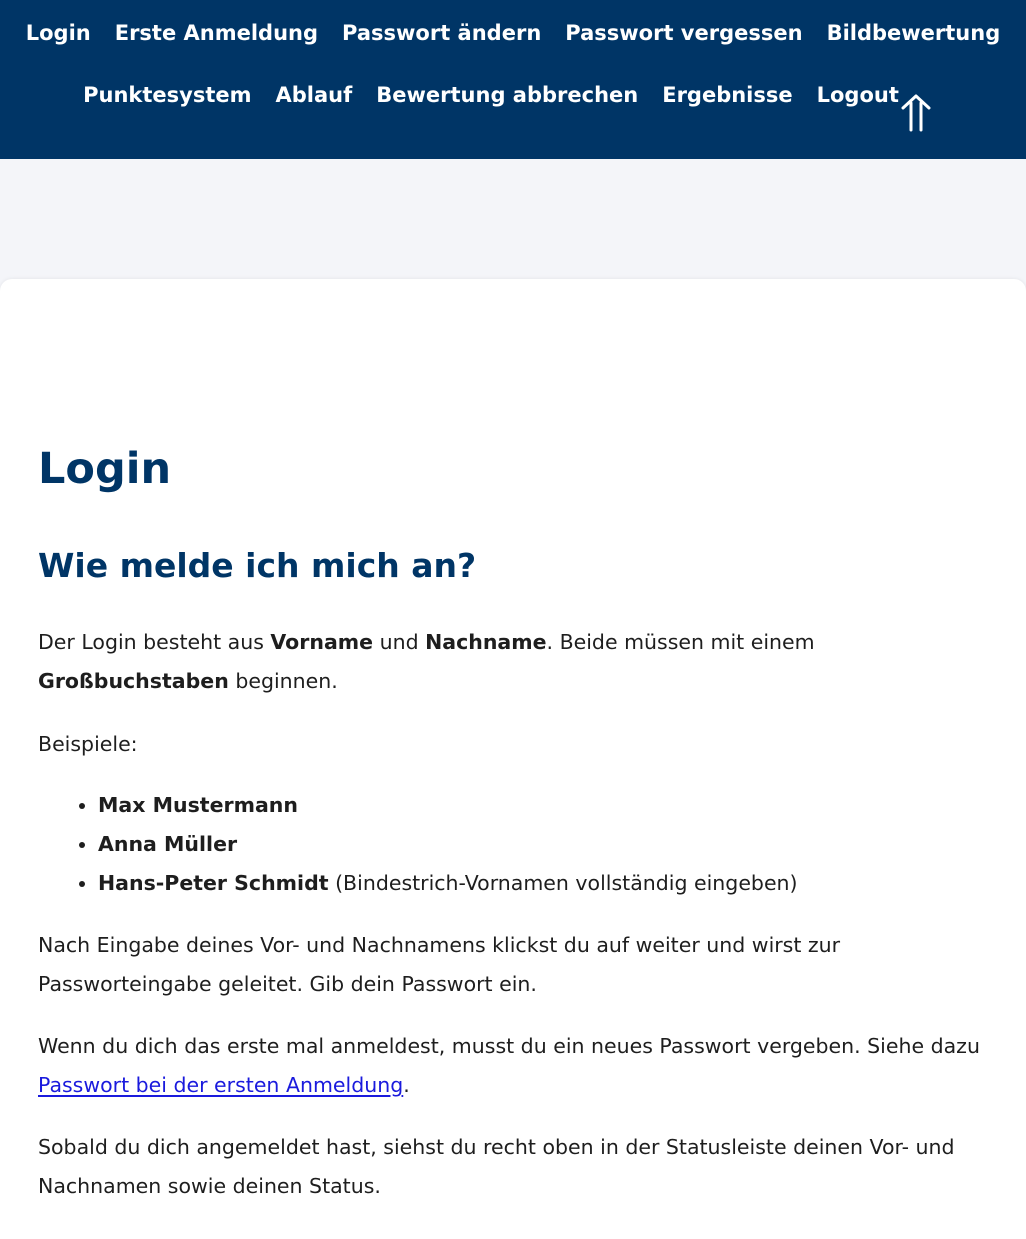 This screenshot has width=1026, height=1239. I want to click on nav-link-logout: Logout, so click(858, 95).